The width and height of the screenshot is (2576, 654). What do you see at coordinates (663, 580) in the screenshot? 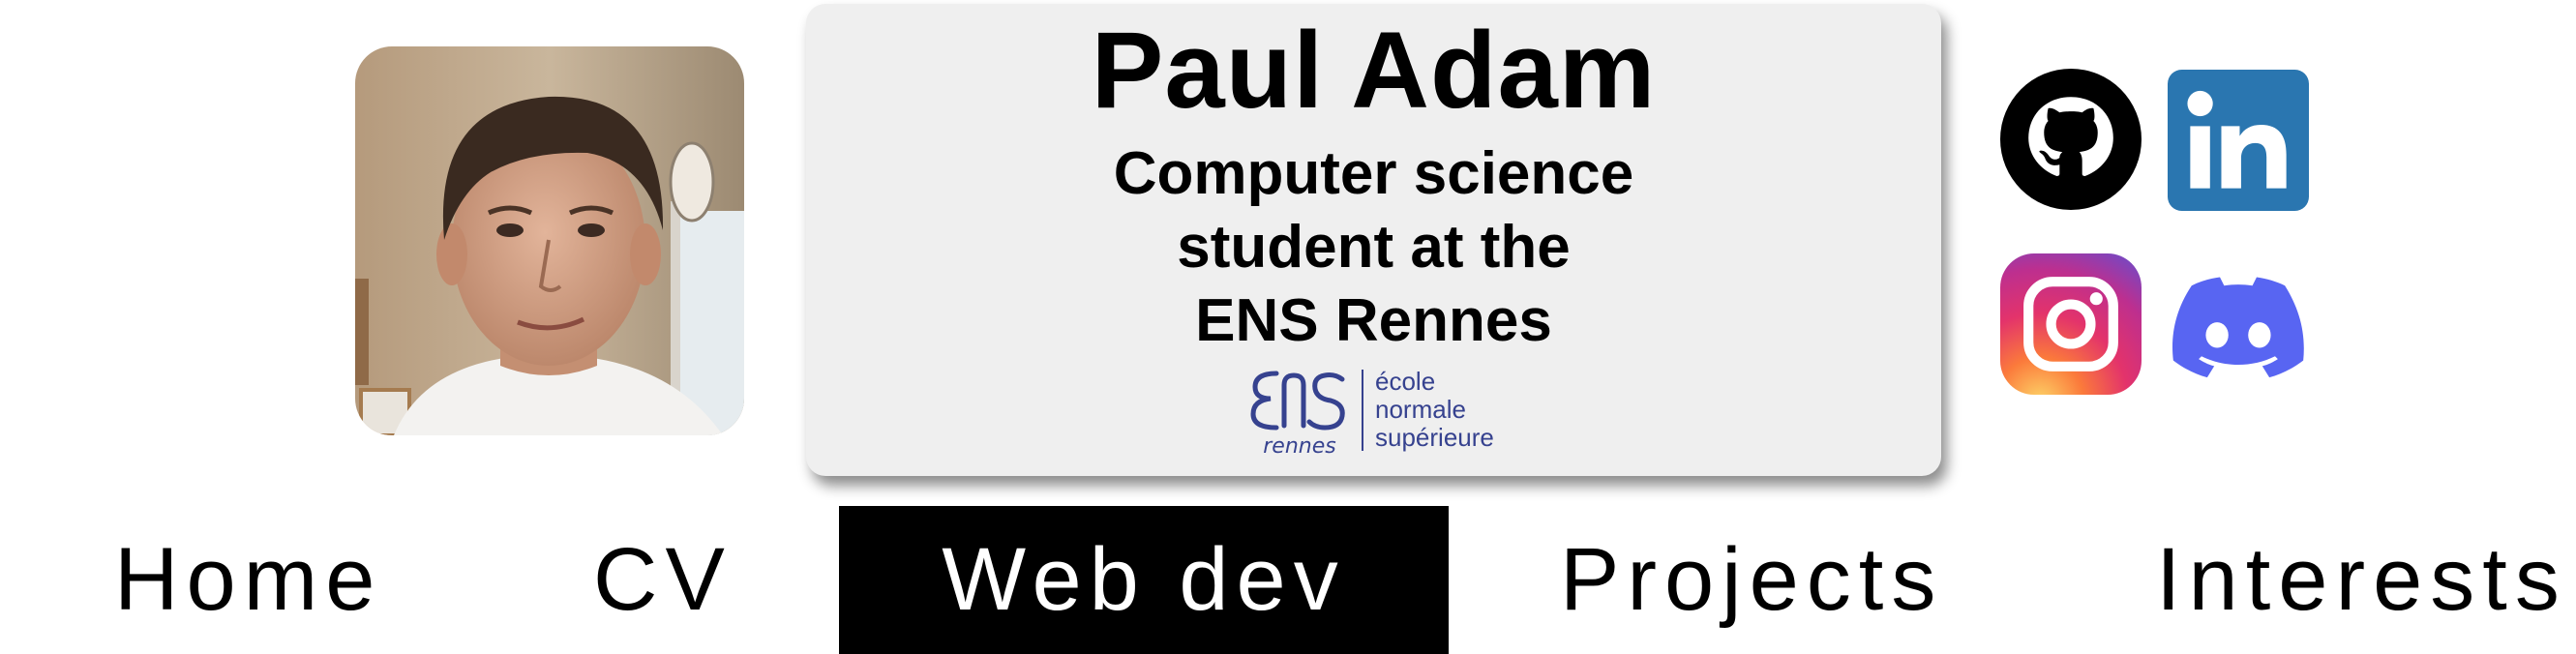
I see `nav-item-cv: CV` at bounding box center [663, 580].